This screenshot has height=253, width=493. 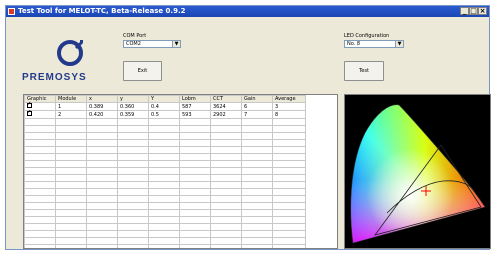 What do you see at coordinates (226, 114) in the screenshot?
I see `table-cell: 2902` at bounding box center [226, 114].